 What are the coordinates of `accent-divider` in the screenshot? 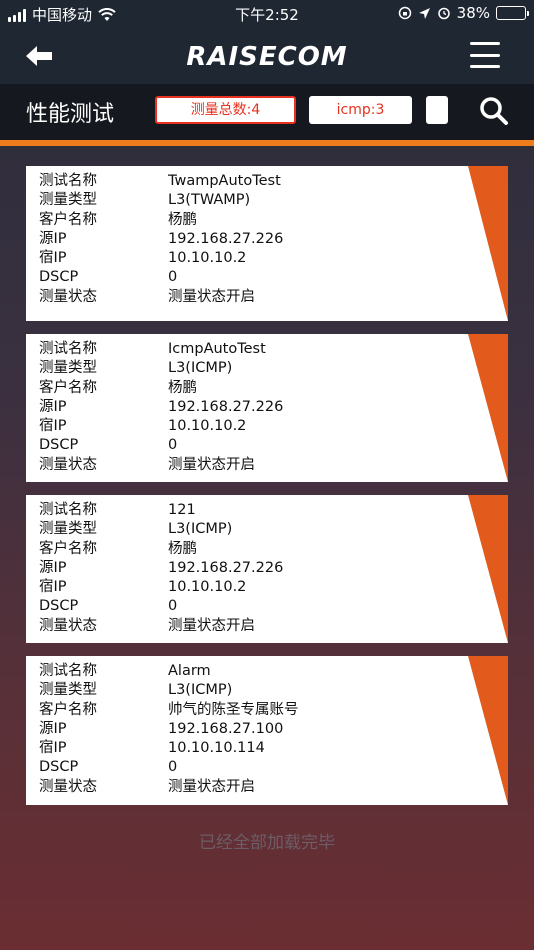 It's located at (267, 143).